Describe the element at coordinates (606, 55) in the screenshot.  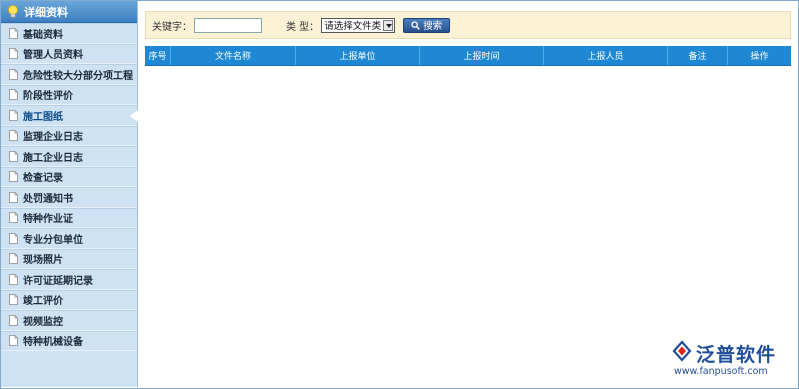
I see `column-header: 上报人员` at that location.